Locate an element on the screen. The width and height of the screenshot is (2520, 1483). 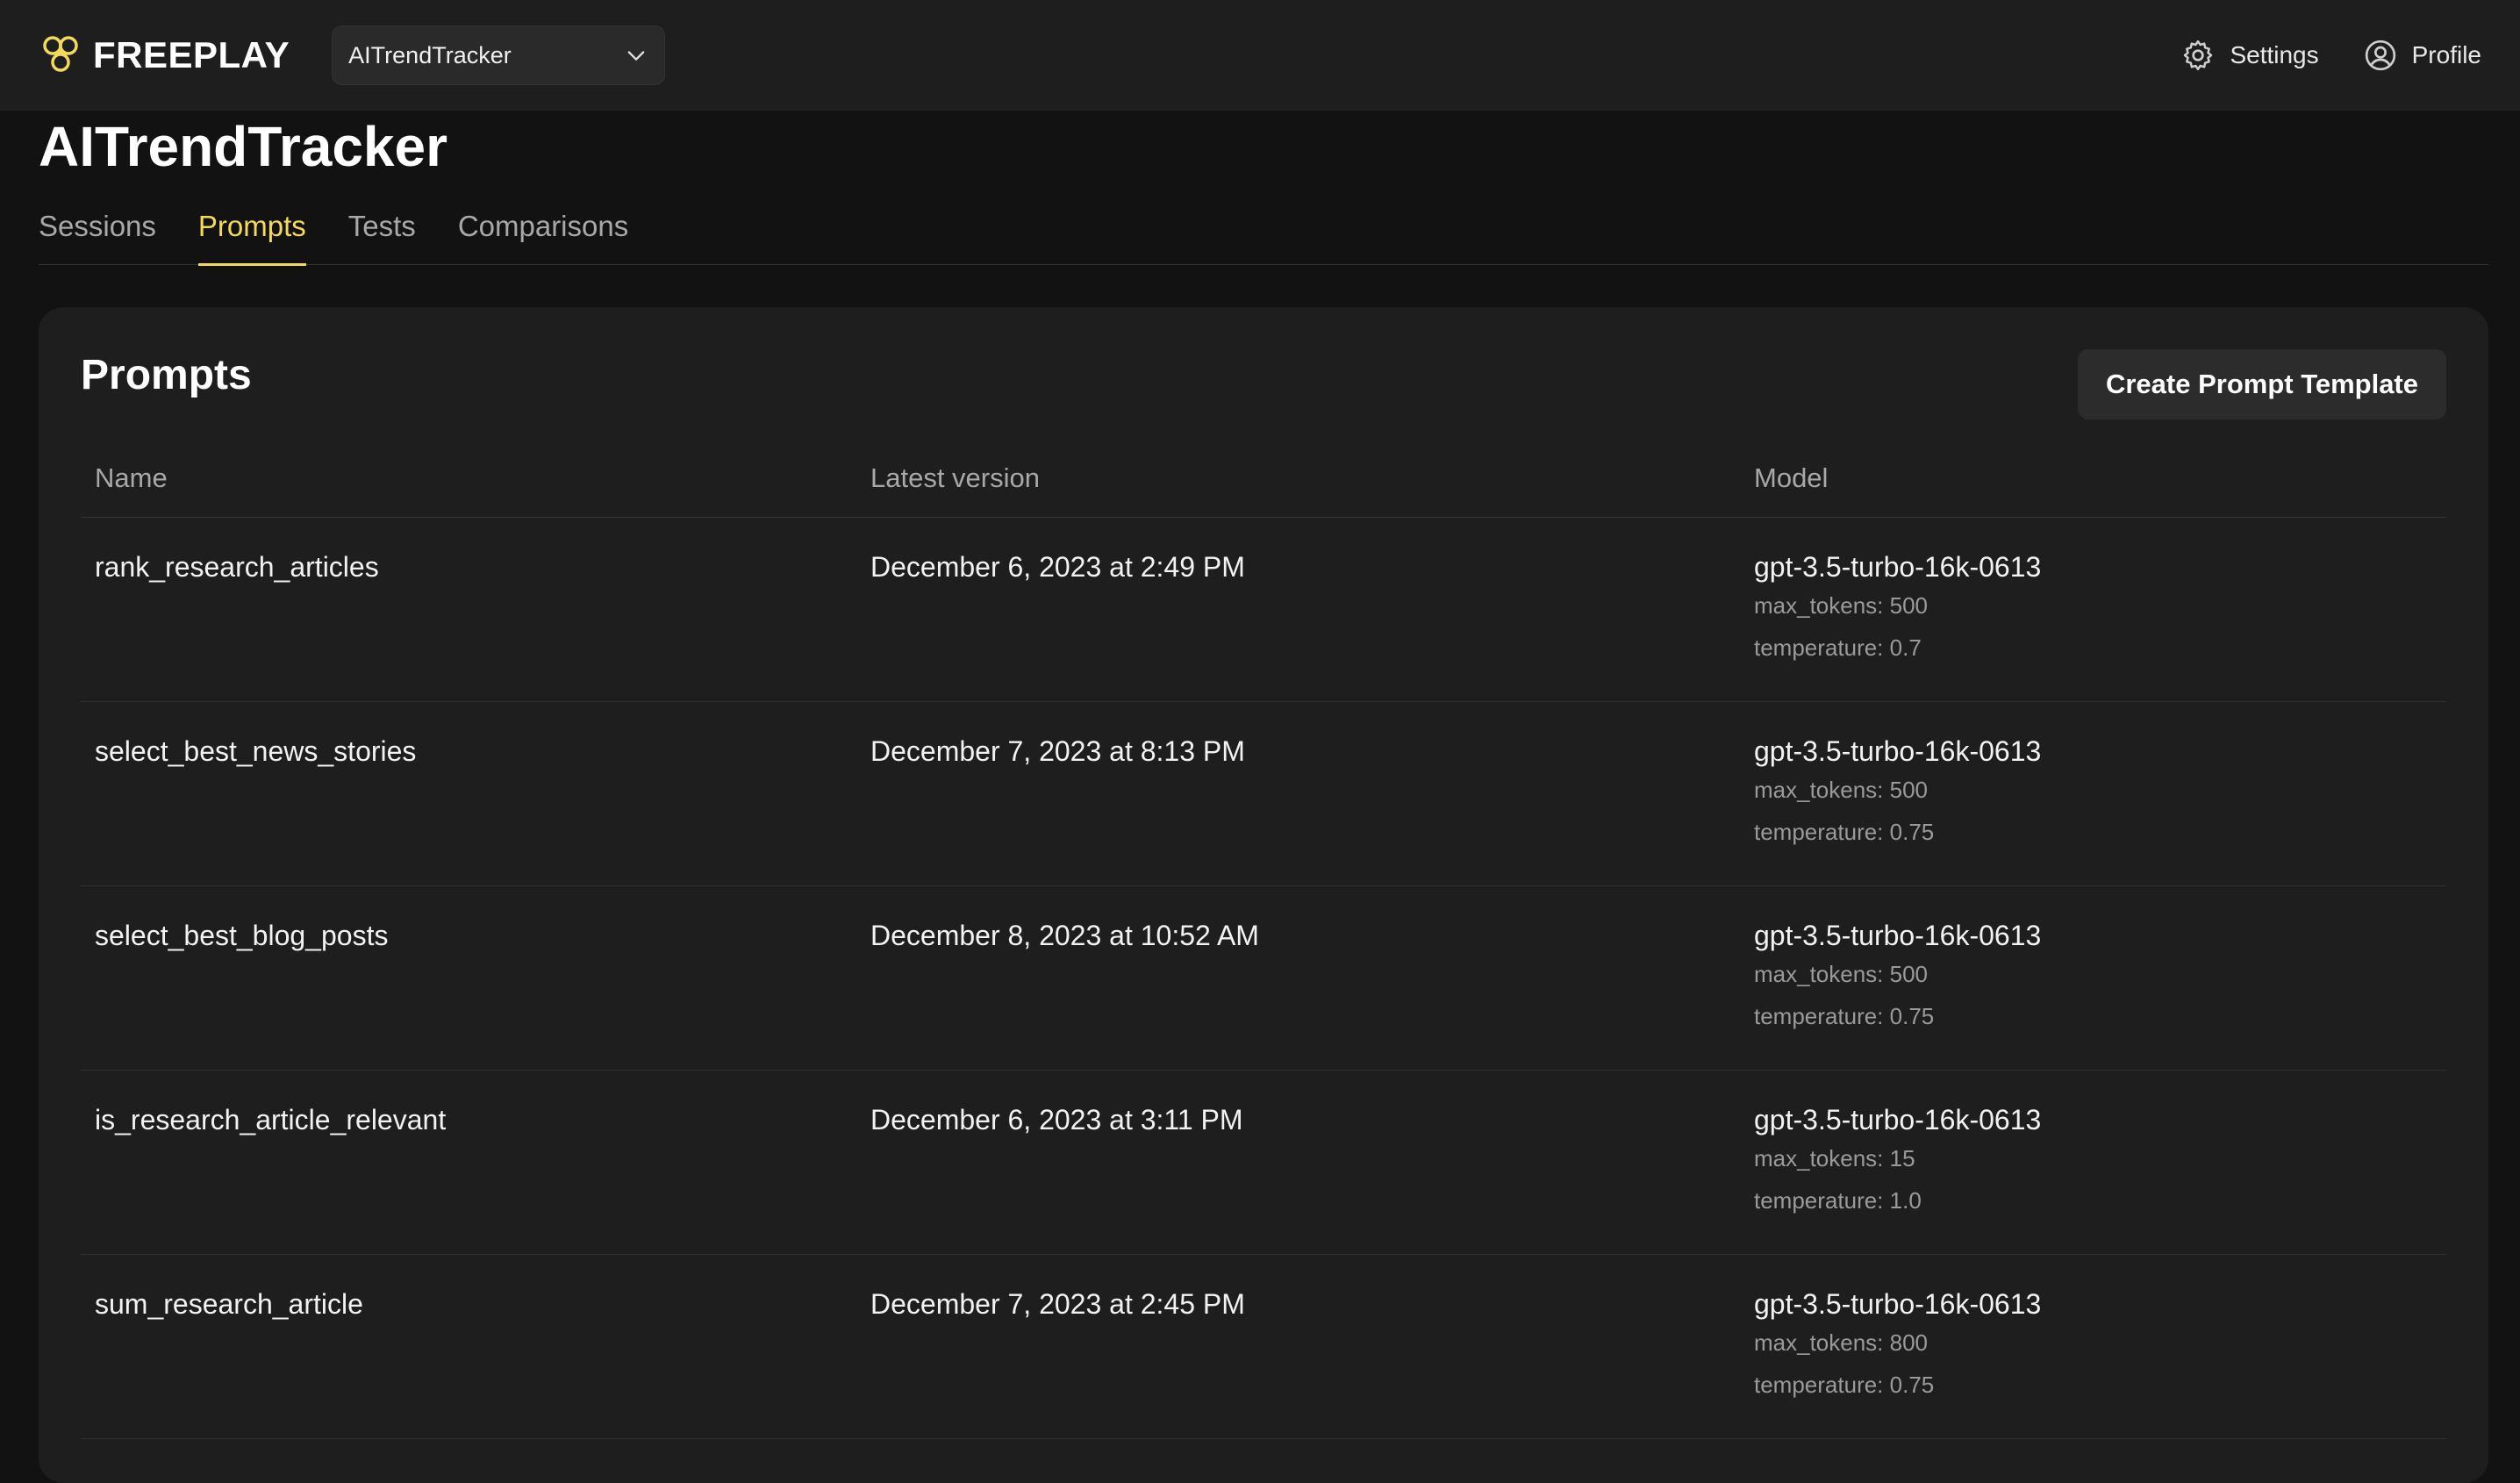
tab-prompts: Prompts is located at coordinates (251, 233).